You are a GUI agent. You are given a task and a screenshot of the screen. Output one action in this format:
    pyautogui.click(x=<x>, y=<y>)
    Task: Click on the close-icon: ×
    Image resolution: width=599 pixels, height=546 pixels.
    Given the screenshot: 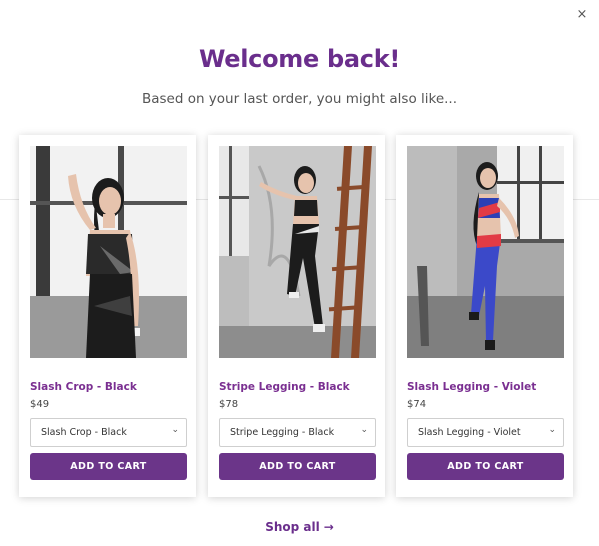 What is the action you would take?
    pyautogui.click(x=582, y=14)
    